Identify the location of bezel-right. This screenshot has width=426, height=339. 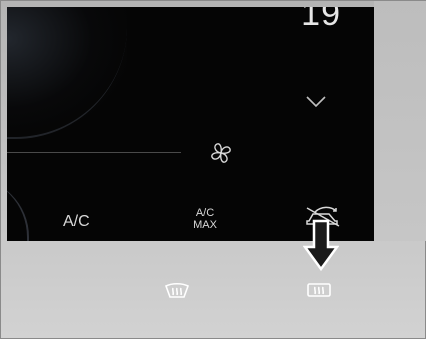
(400, 121).